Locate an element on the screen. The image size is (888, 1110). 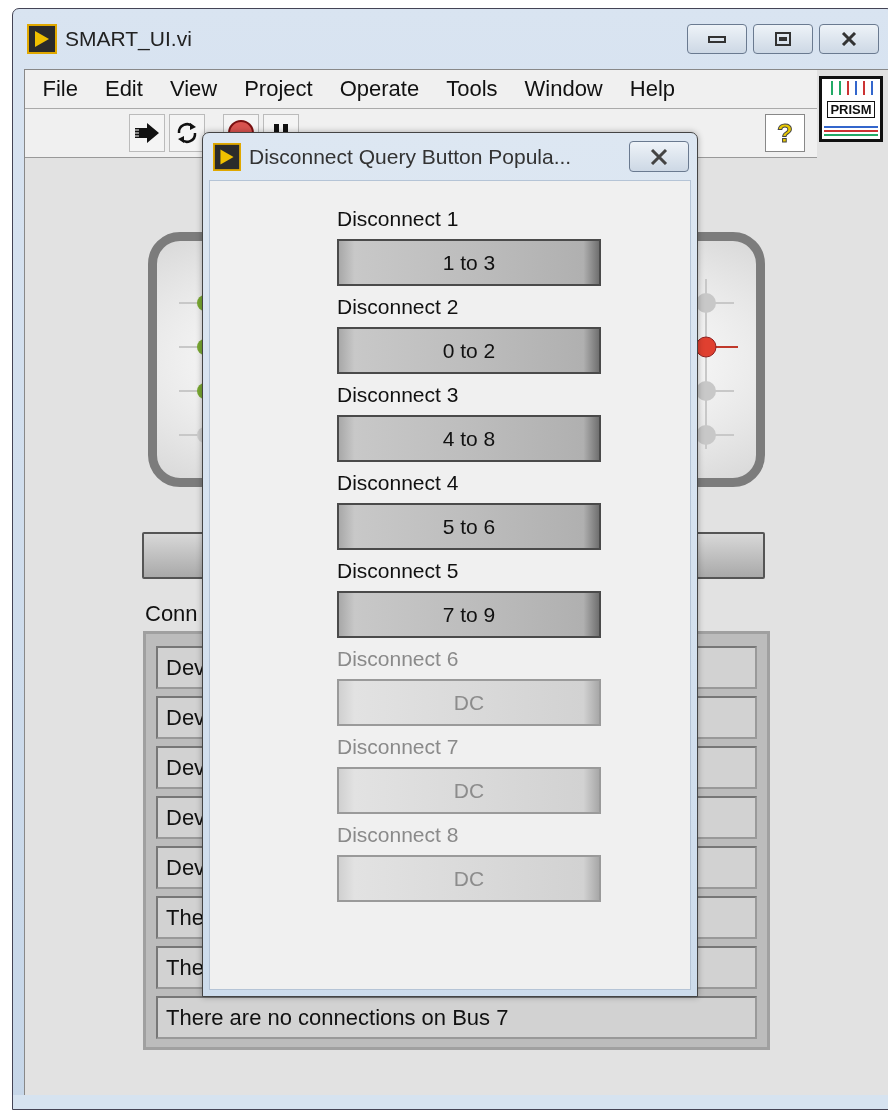
disconnect-button: 1 to 3 is located at coordinates (469, 262).